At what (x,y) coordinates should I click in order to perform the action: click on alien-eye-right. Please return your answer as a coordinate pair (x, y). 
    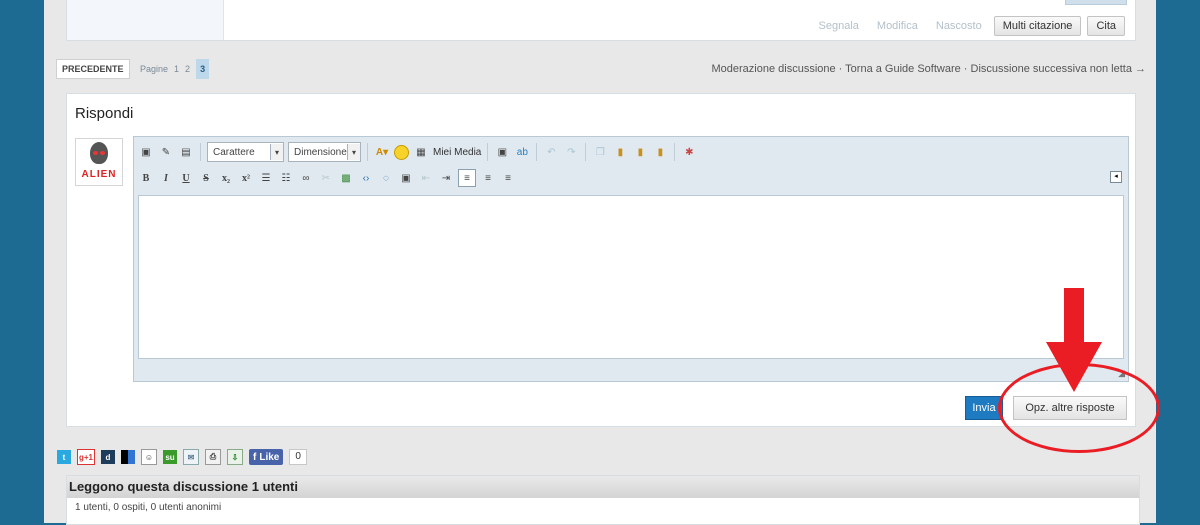
    Looking at the image, I should click on (102, 153).